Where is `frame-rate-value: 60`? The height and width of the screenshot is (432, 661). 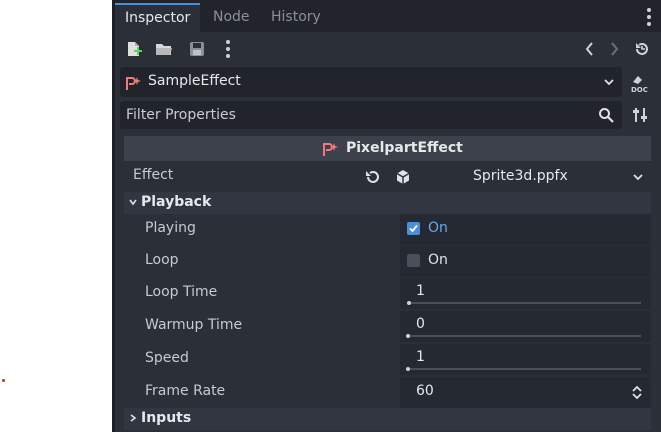 frame-rate-value: 60 is located at coordinates (425, 391).